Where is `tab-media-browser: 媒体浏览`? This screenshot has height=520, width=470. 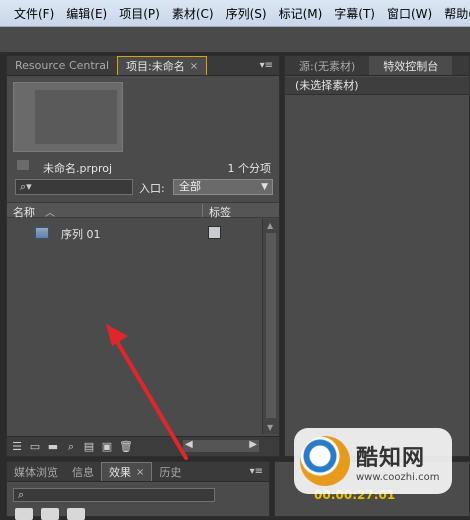 tab-media-browser: 媒体浏览 is located at coordinates (36, 471).